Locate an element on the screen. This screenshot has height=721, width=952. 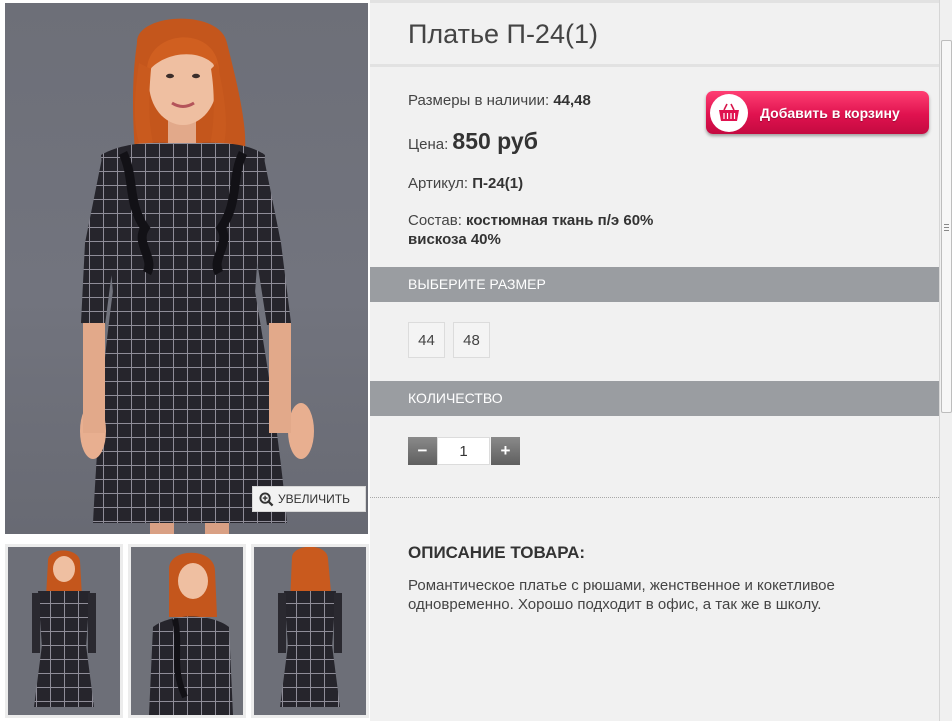
thumbnail-front-image is located at coordinates (64, 631).